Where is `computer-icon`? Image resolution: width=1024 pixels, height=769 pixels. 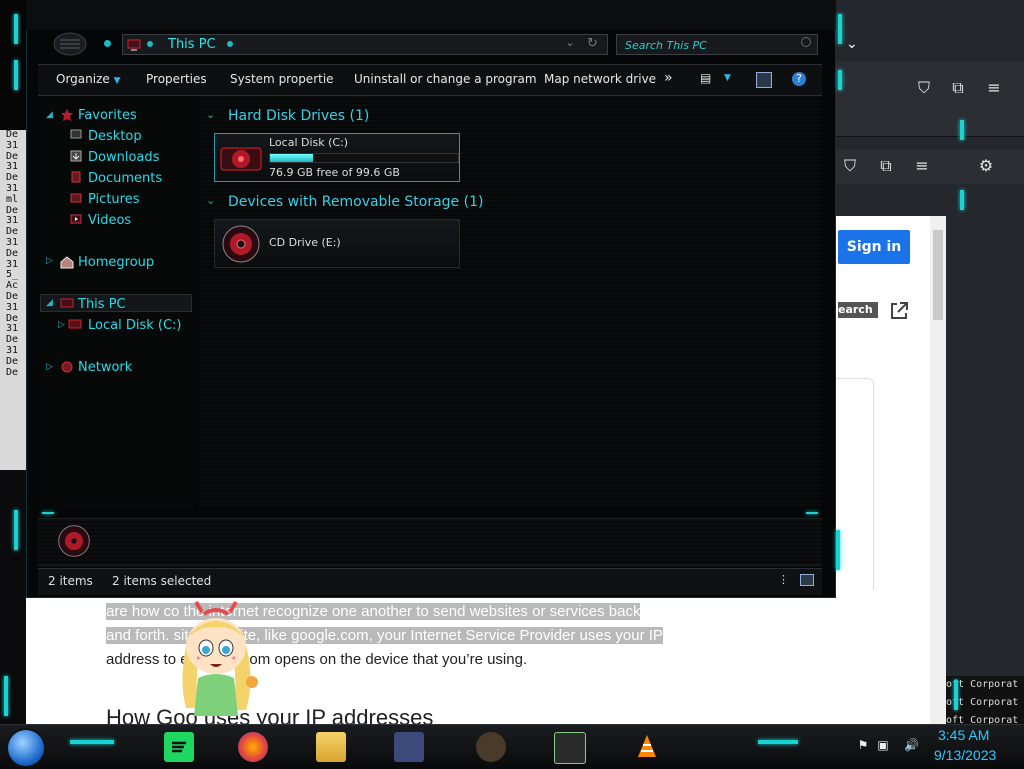 computer-icon is located at coordinates (134, 45).